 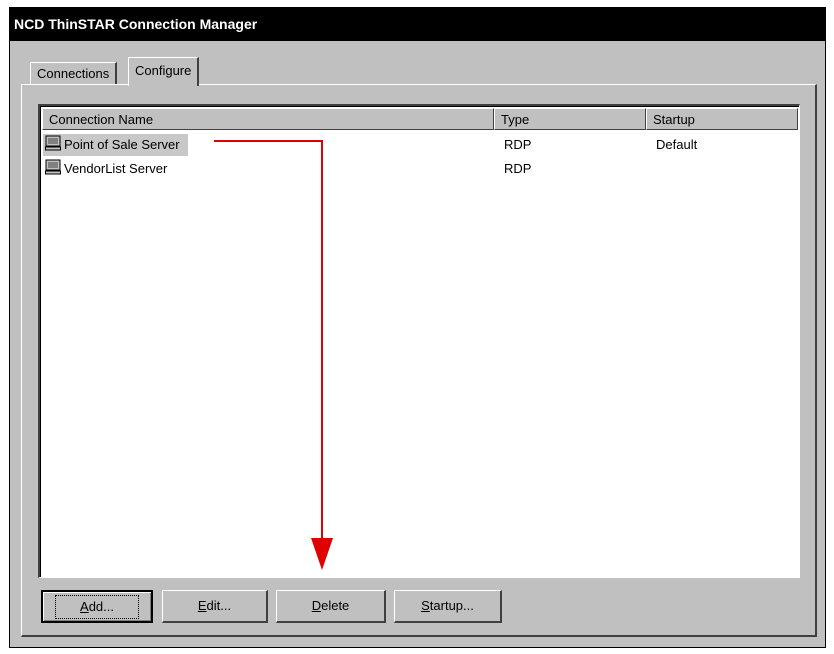 I want to click on connection-name-text: VendorList Server, so click(x=116, y=168).